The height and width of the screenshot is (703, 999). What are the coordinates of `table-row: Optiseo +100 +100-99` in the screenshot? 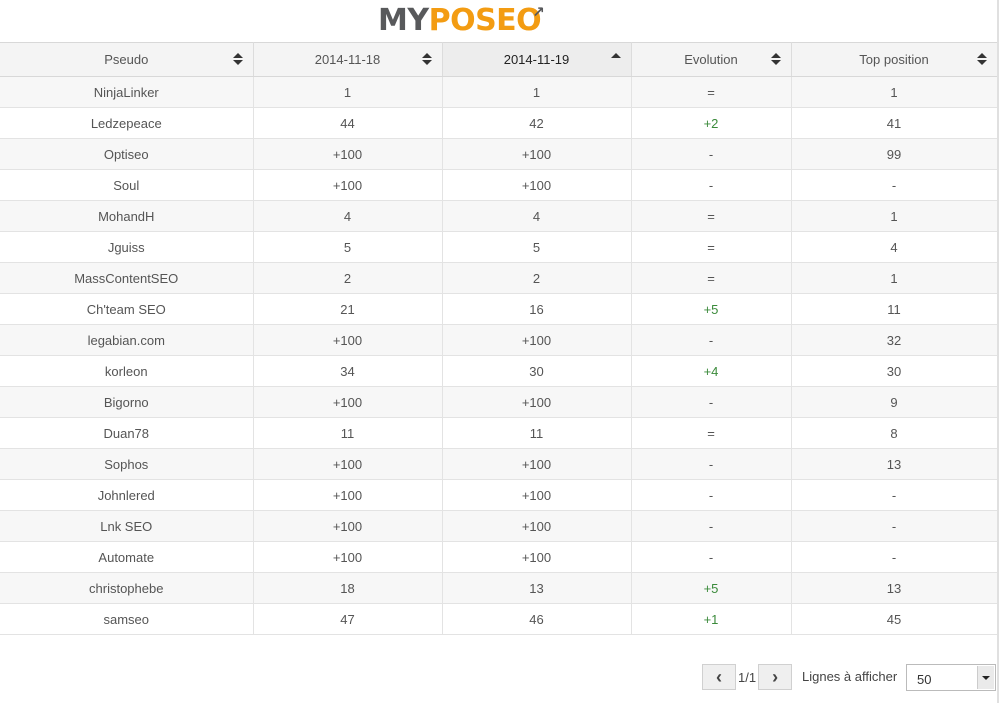 It's located at (499, 154).